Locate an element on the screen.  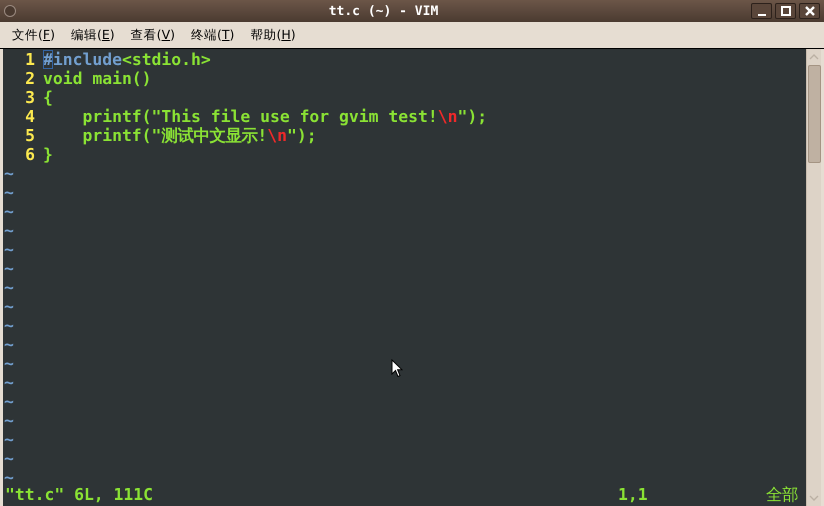
code-line: printf("This file use for gvim test!\n"); is located at coordinates (284, 116).